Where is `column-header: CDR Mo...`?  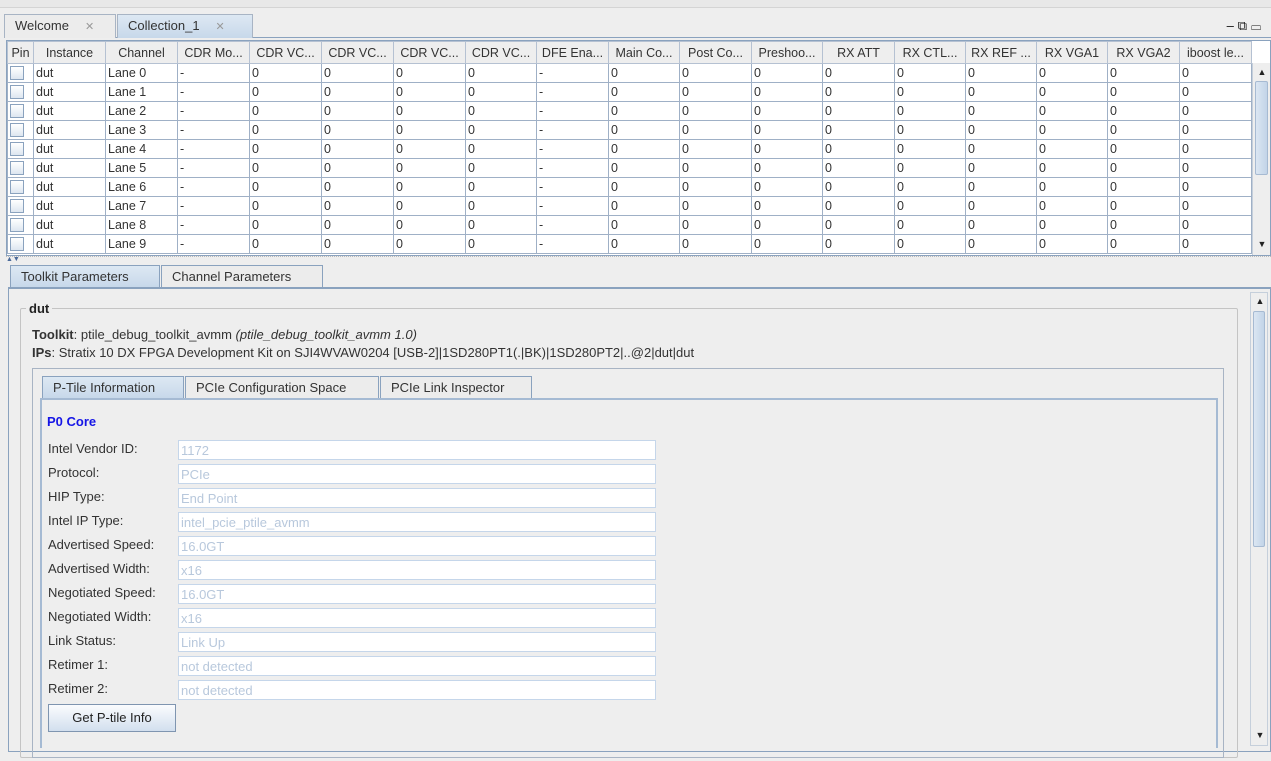 column-header: CDR Mo... is located at coordinates (213, 52).